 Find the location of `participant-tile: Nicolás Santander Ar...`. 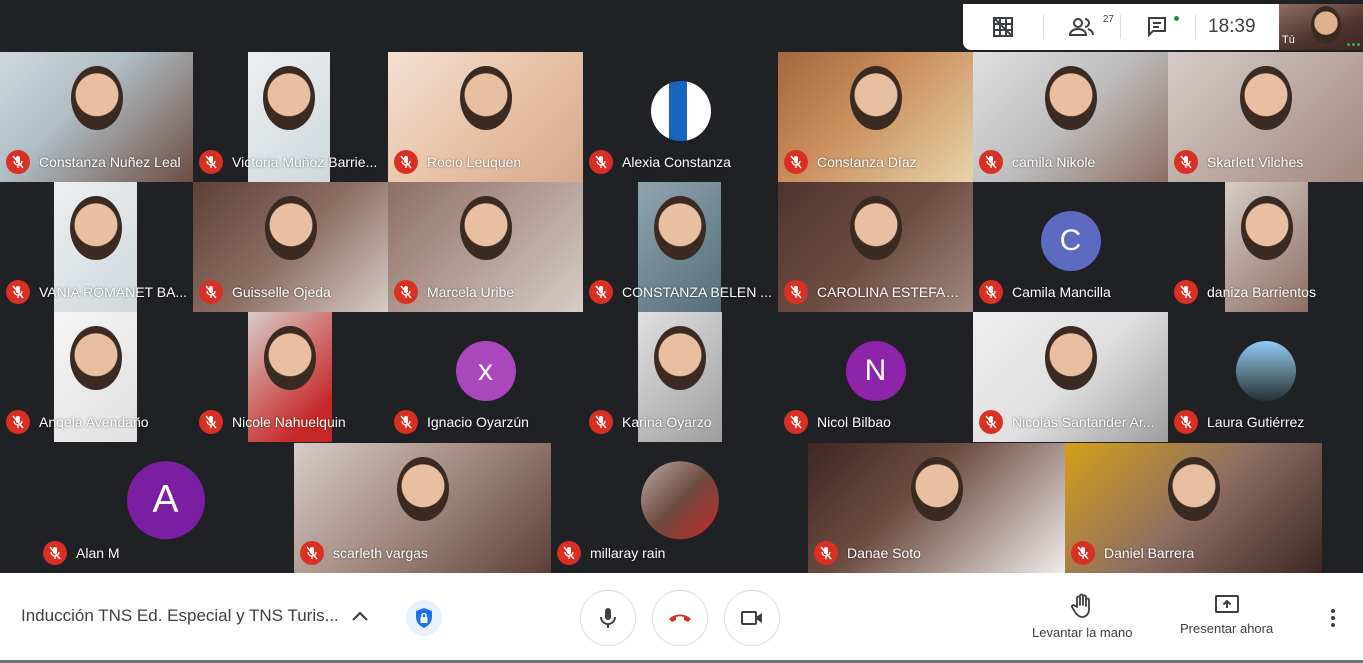

participant-tile: Nicolás Santander Ar... is located at coordinates (1070, 377).